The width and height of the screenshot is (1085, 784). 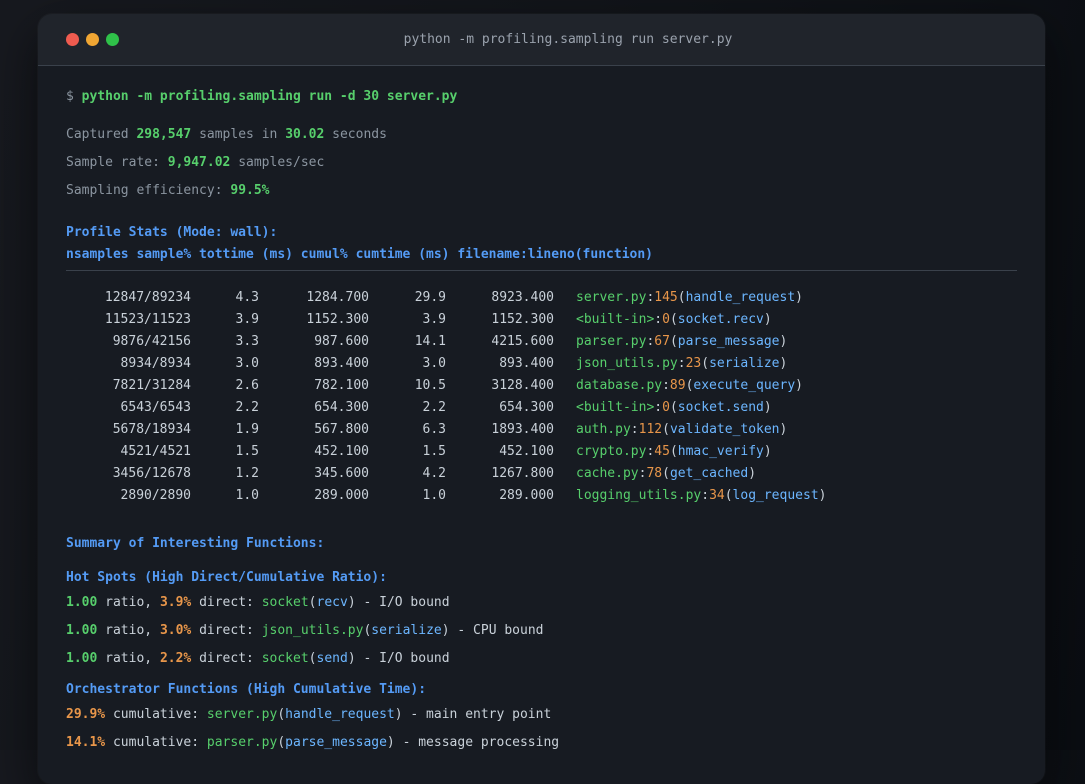 I want to click on minimize-button, so click(x=92, y=39).